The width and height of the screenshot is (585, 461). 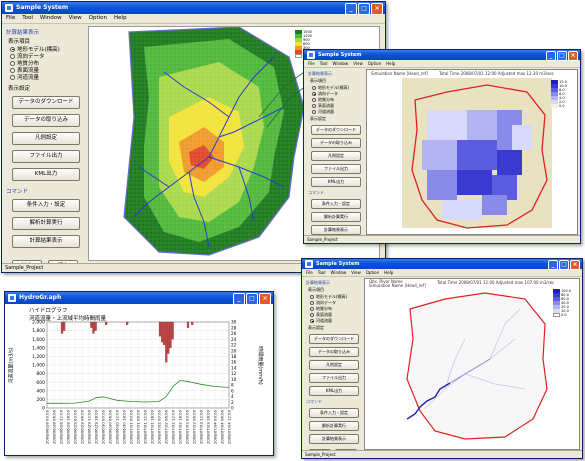 What do you see at coordinates (316, 192) in the screenshot?
I see `command-label: コマンド` at bounding box center [316, 192].